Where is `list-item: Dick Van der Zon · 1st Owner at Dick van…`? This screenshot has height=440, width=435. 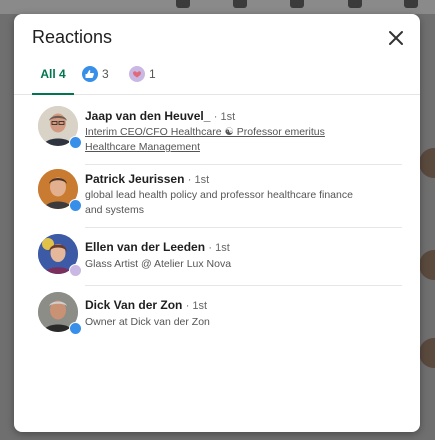 list-item: Dick Van der Zon · 1st Owner at Dick van… is located at coordinates (217, 315).